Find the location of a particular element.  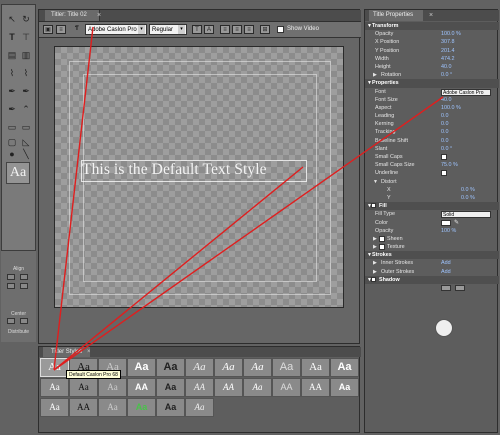

align-left-text-icon: ≡ is located at coordinates (225, 29).